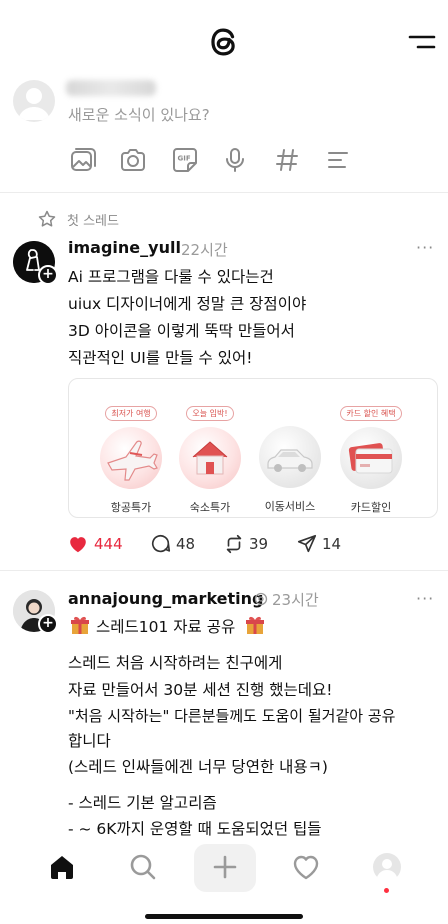 This screenshot has height=924, width=448. I want to click on heart-icon, so click(306, 867).